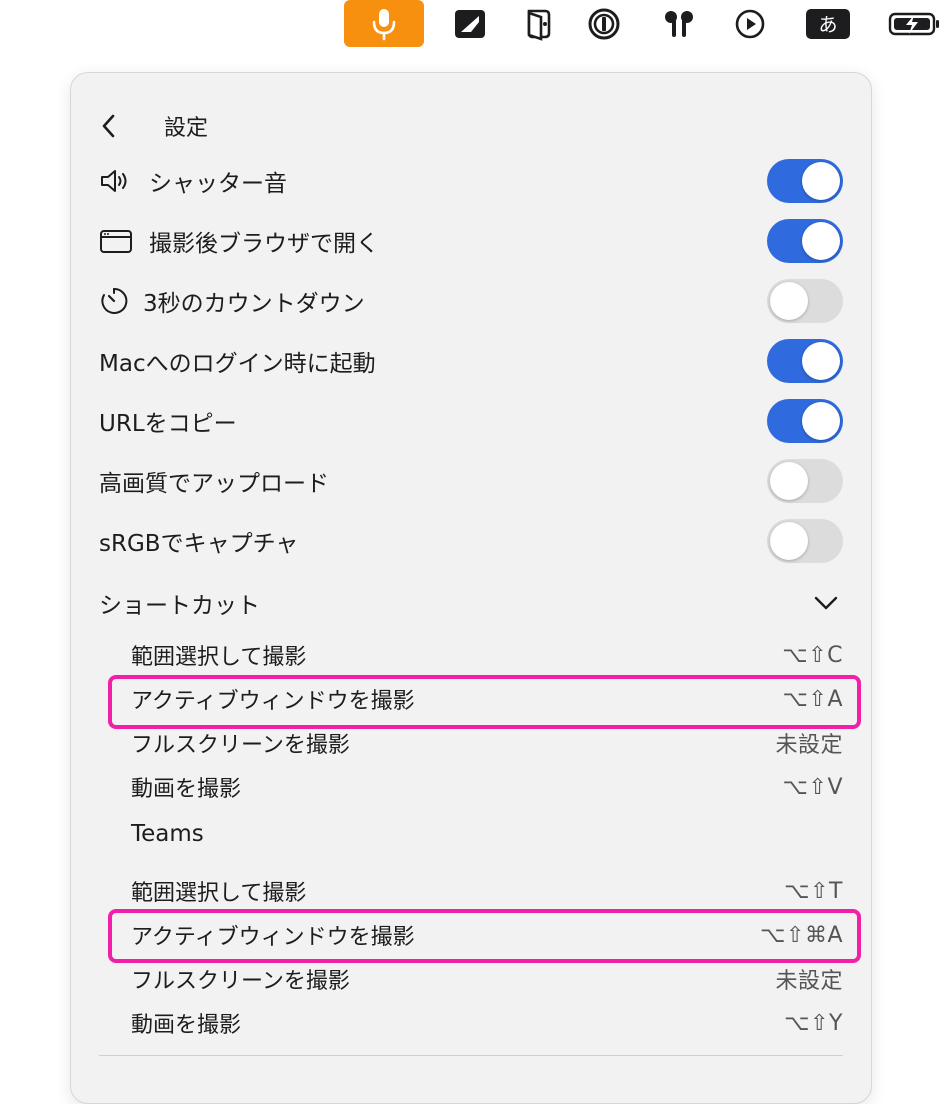  Describe the element at coordinates (116, 241) in the screenshot. I see `browser-window-icon` at that location.